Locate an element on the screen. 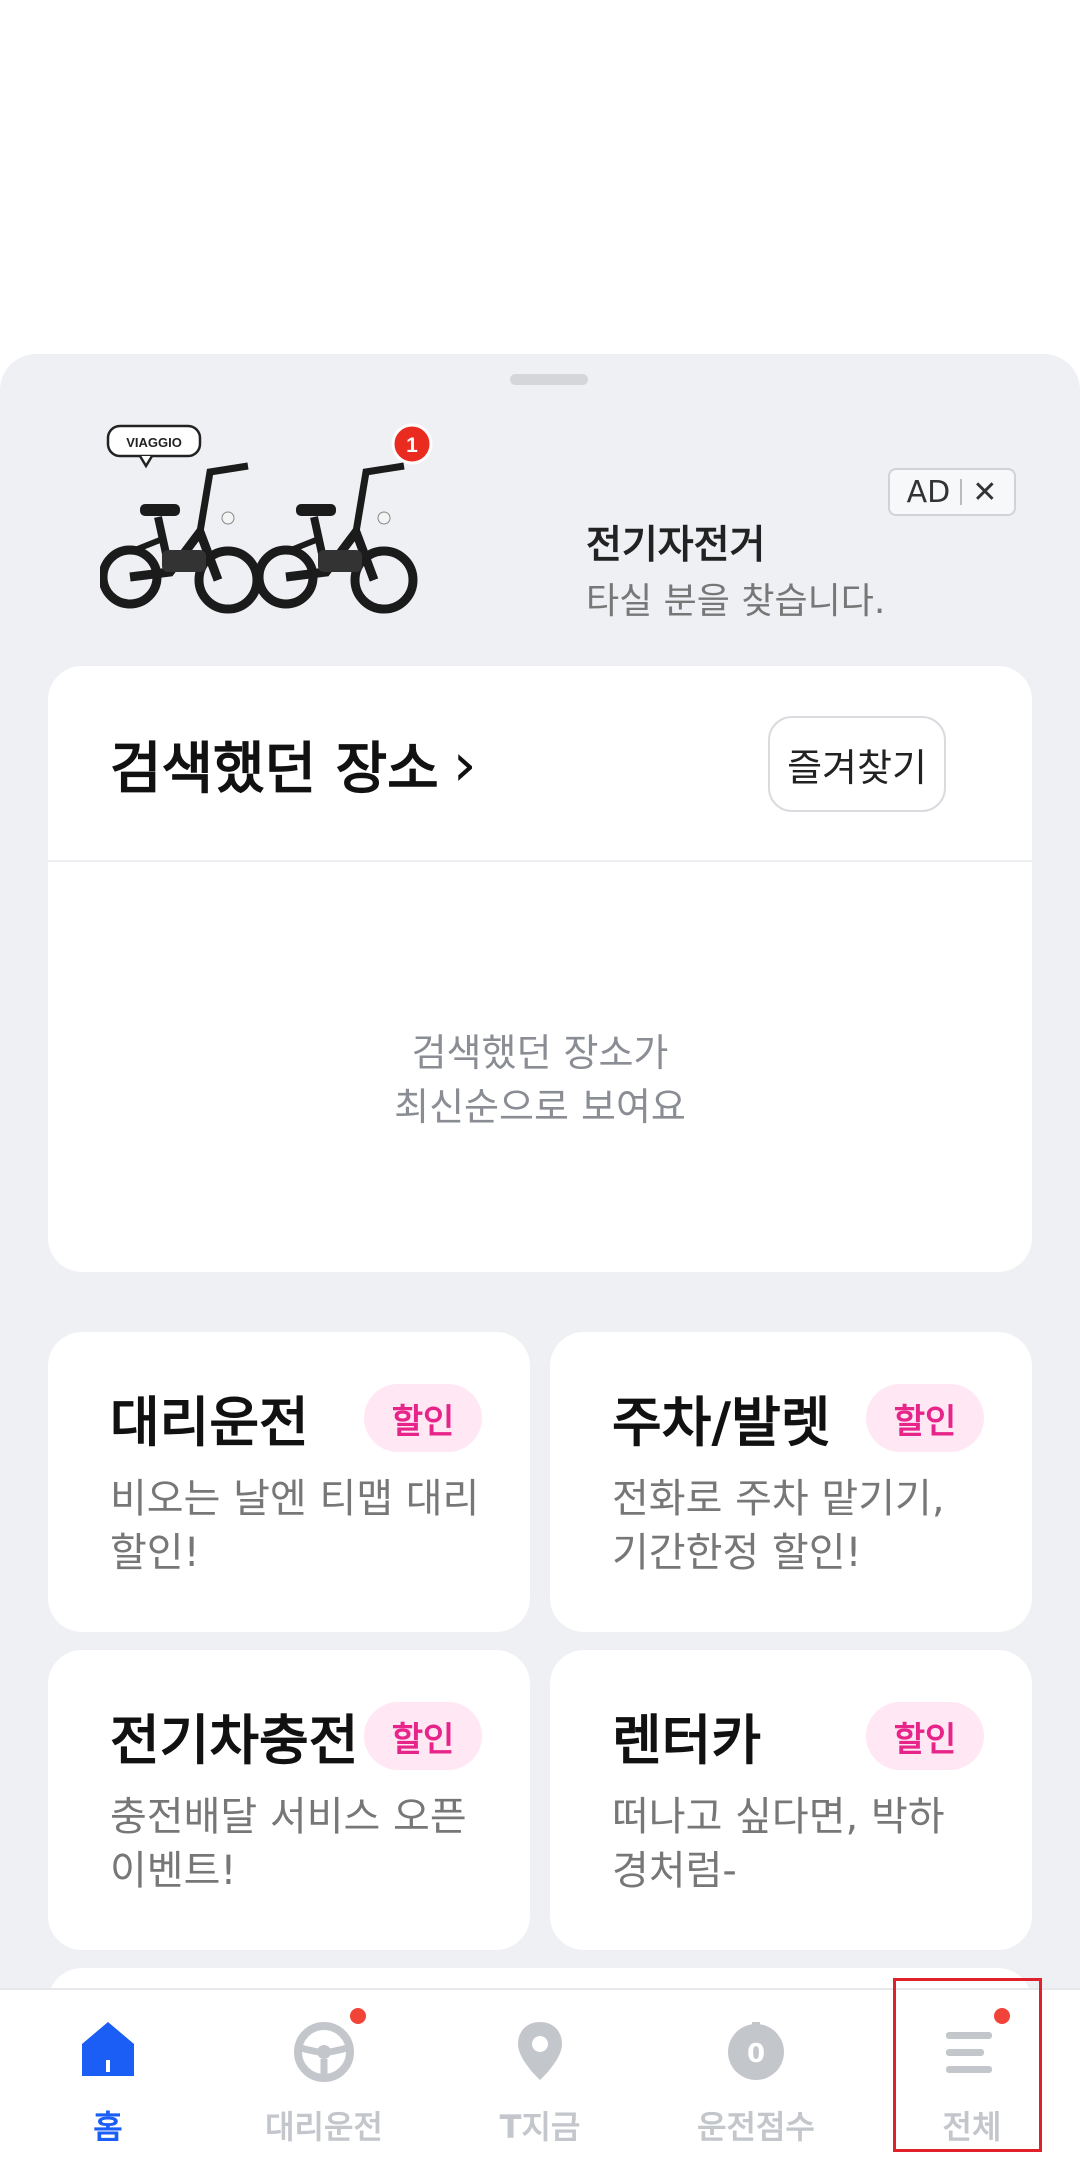 The image size is (1080, 2170). service-card-ev-charging: 전기차충전 할인 충전배달 서비스 오픈 이벤트! is located at coordinates (289, 1800).